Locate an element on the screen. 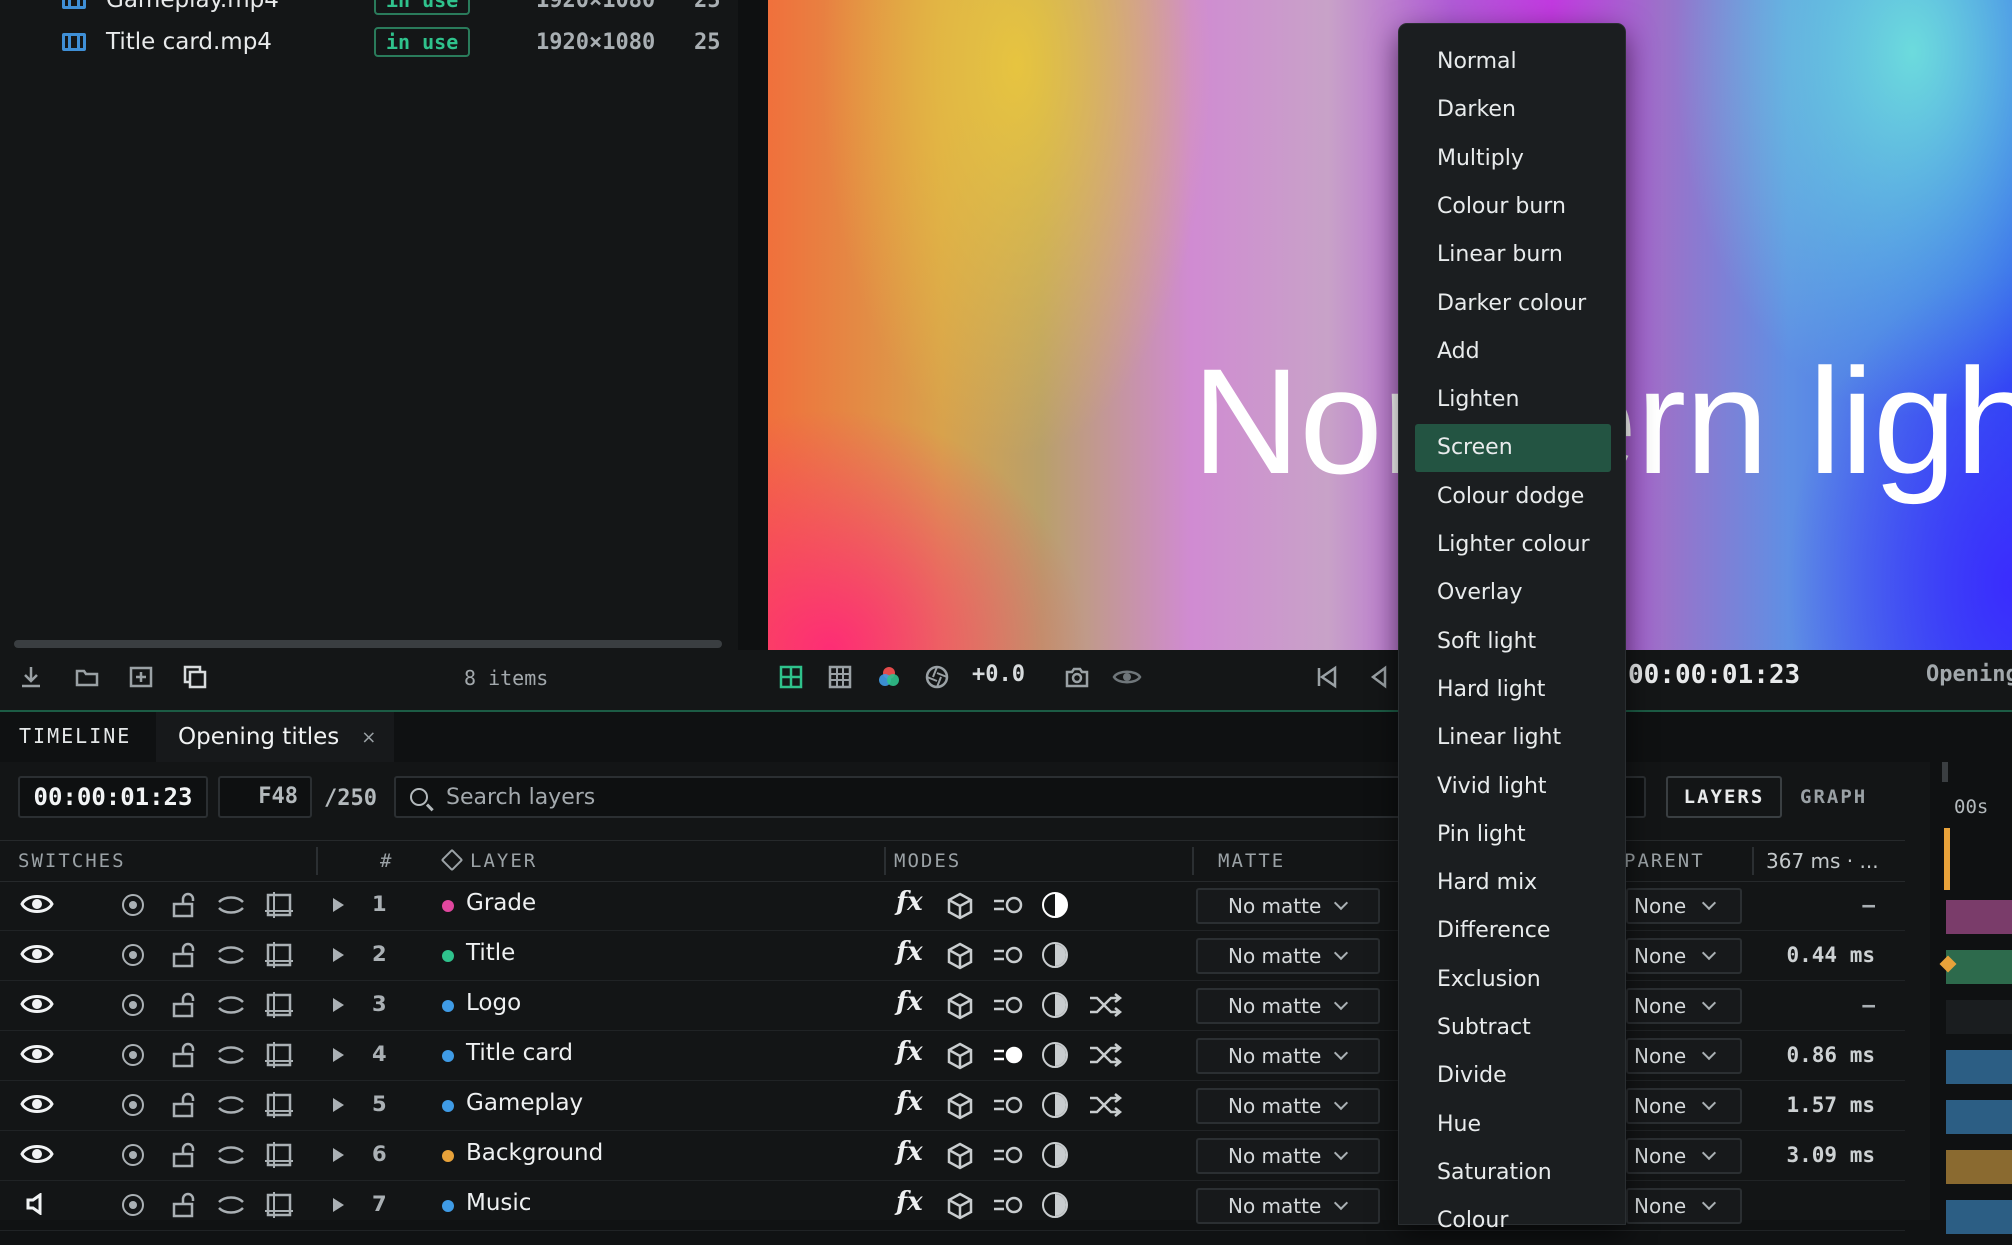 The image size is (2012, 1245). skip-to-start-icon is located at coordinates (1327, 677).